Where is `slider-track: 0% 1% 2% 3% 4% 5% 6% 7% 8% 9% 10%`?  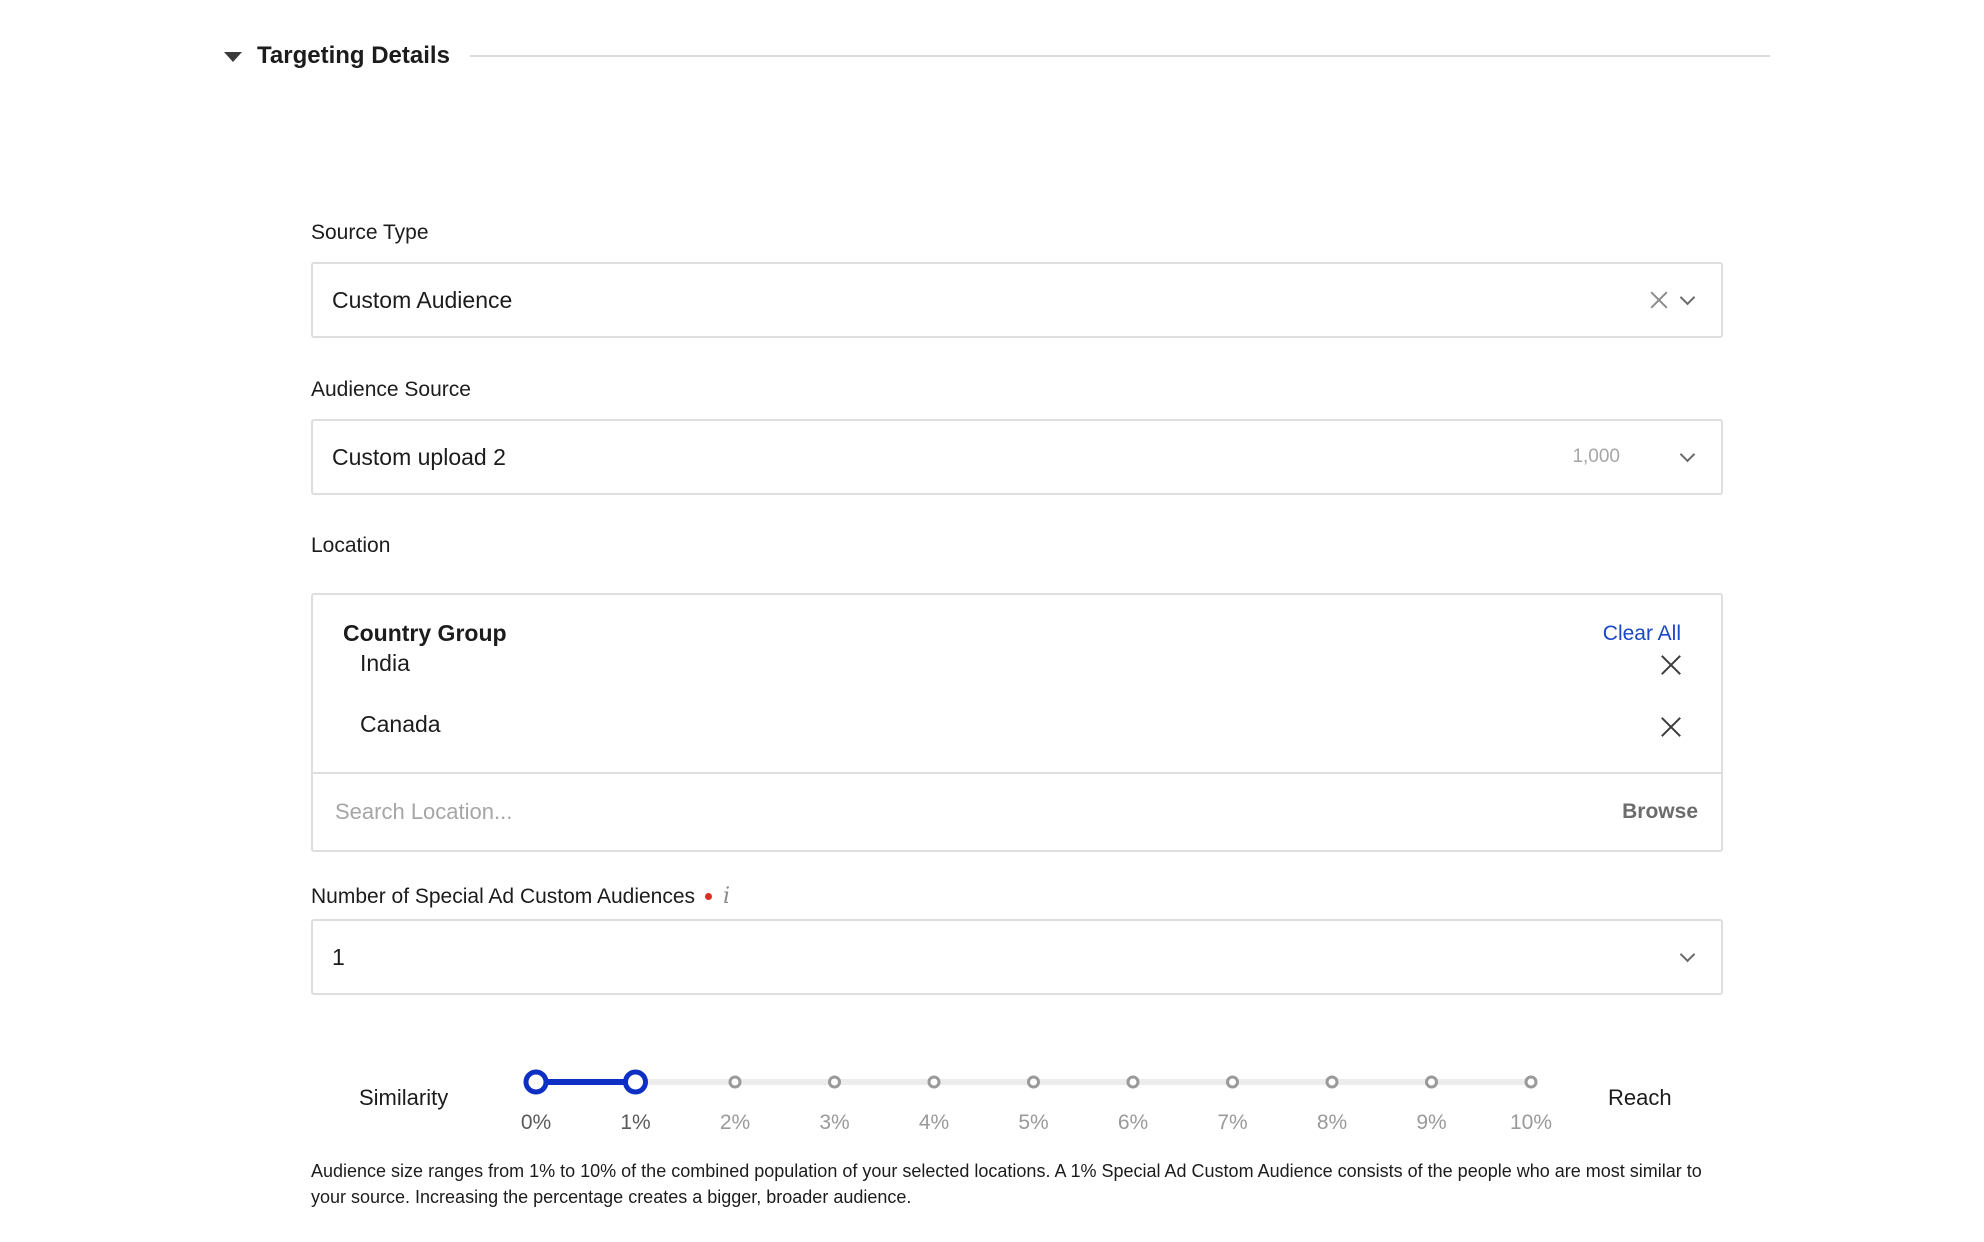 slider-track: 0% 1% 2% 3% 4% 5% 6% 7% 8% 9% 10% is located at coordinates (1017, 1100).